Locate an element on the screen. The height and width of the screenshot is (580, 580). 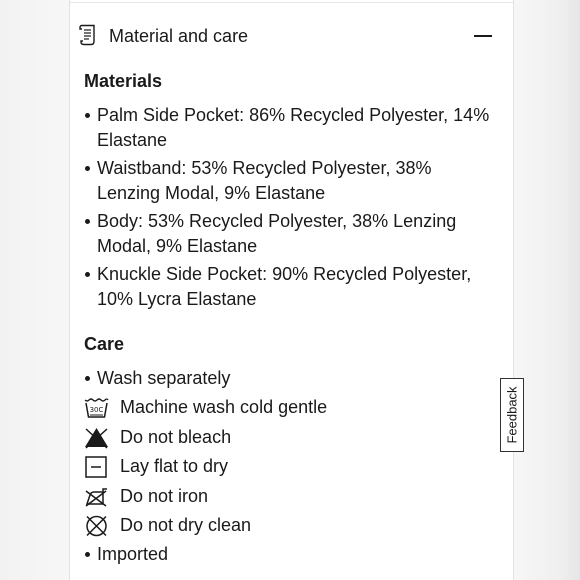
feedback-label: Feedback is located at coordinates (512, 415).